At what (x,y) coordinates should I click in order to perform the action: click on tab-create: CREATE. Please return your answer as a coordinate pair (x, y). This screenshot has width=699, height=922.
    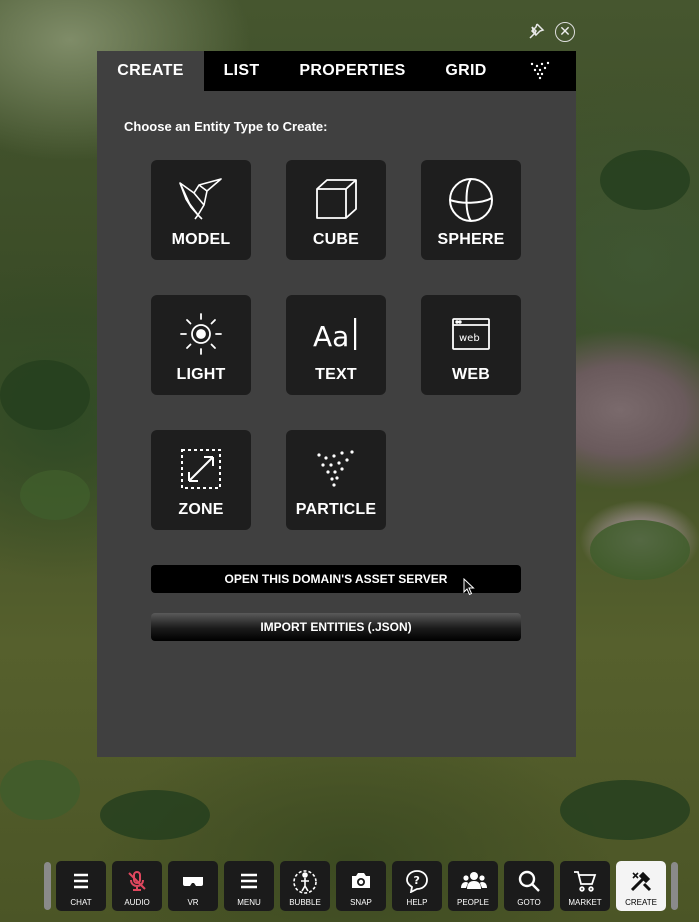
    Looking at the image, I should click on (150, 71).